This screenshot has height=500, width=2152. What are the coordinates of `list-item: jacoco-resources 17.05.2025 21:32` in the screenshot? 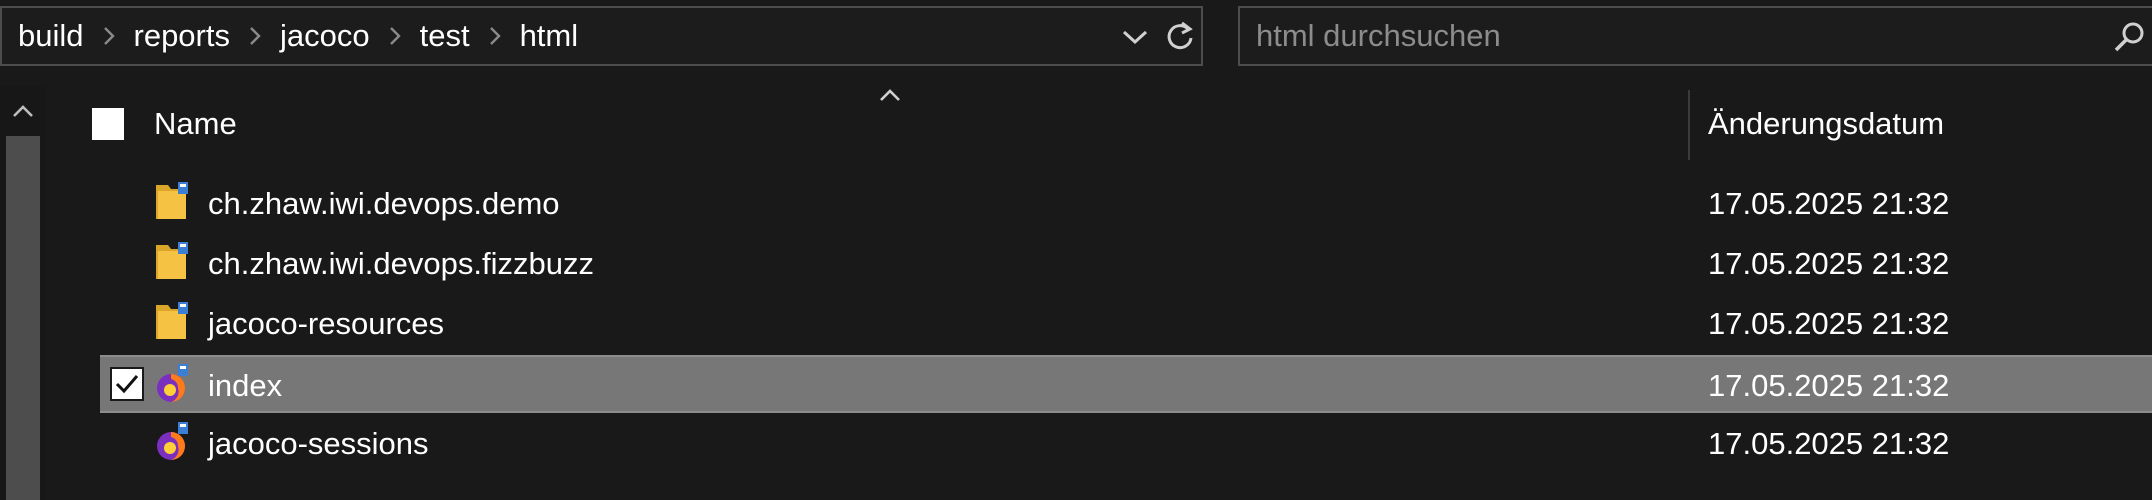 It's located at (1126, 324).